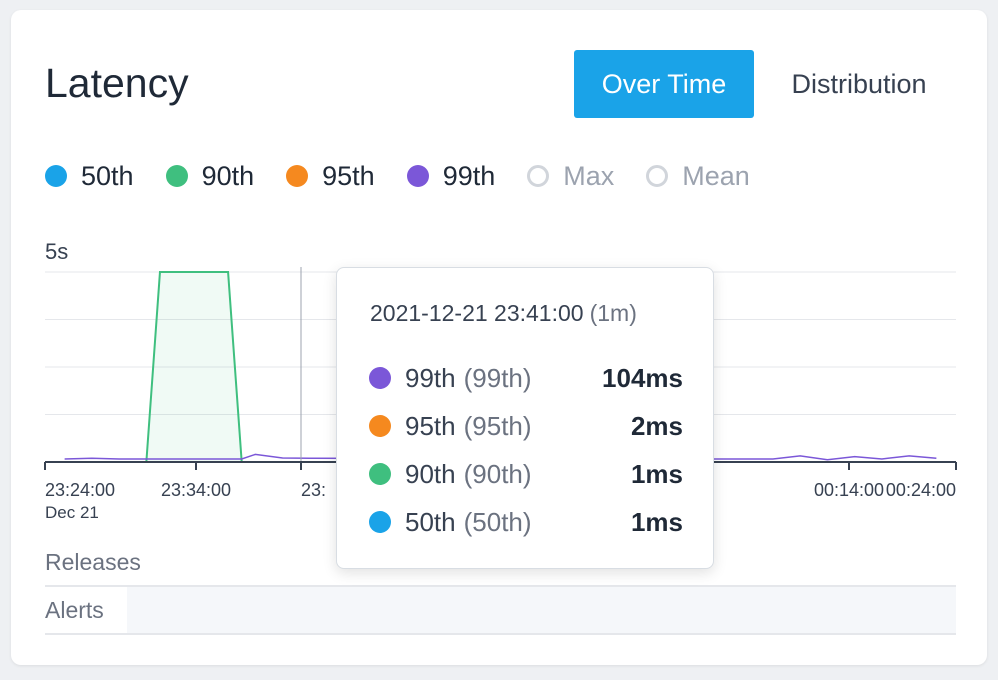 The width and height of the screenshot is (998, 680). Describe the element at coordinates (313, 490) in the screenshot. I see `x-axis-tick-label: 23:` at that location.